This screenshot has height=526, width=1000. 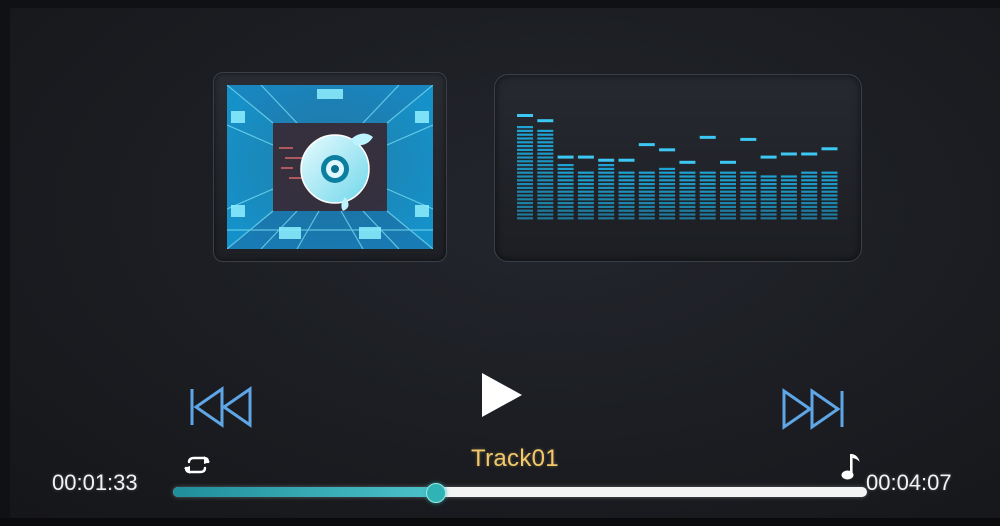 I want to click on total-time: 00:04:07, so click(x=909, y=482).